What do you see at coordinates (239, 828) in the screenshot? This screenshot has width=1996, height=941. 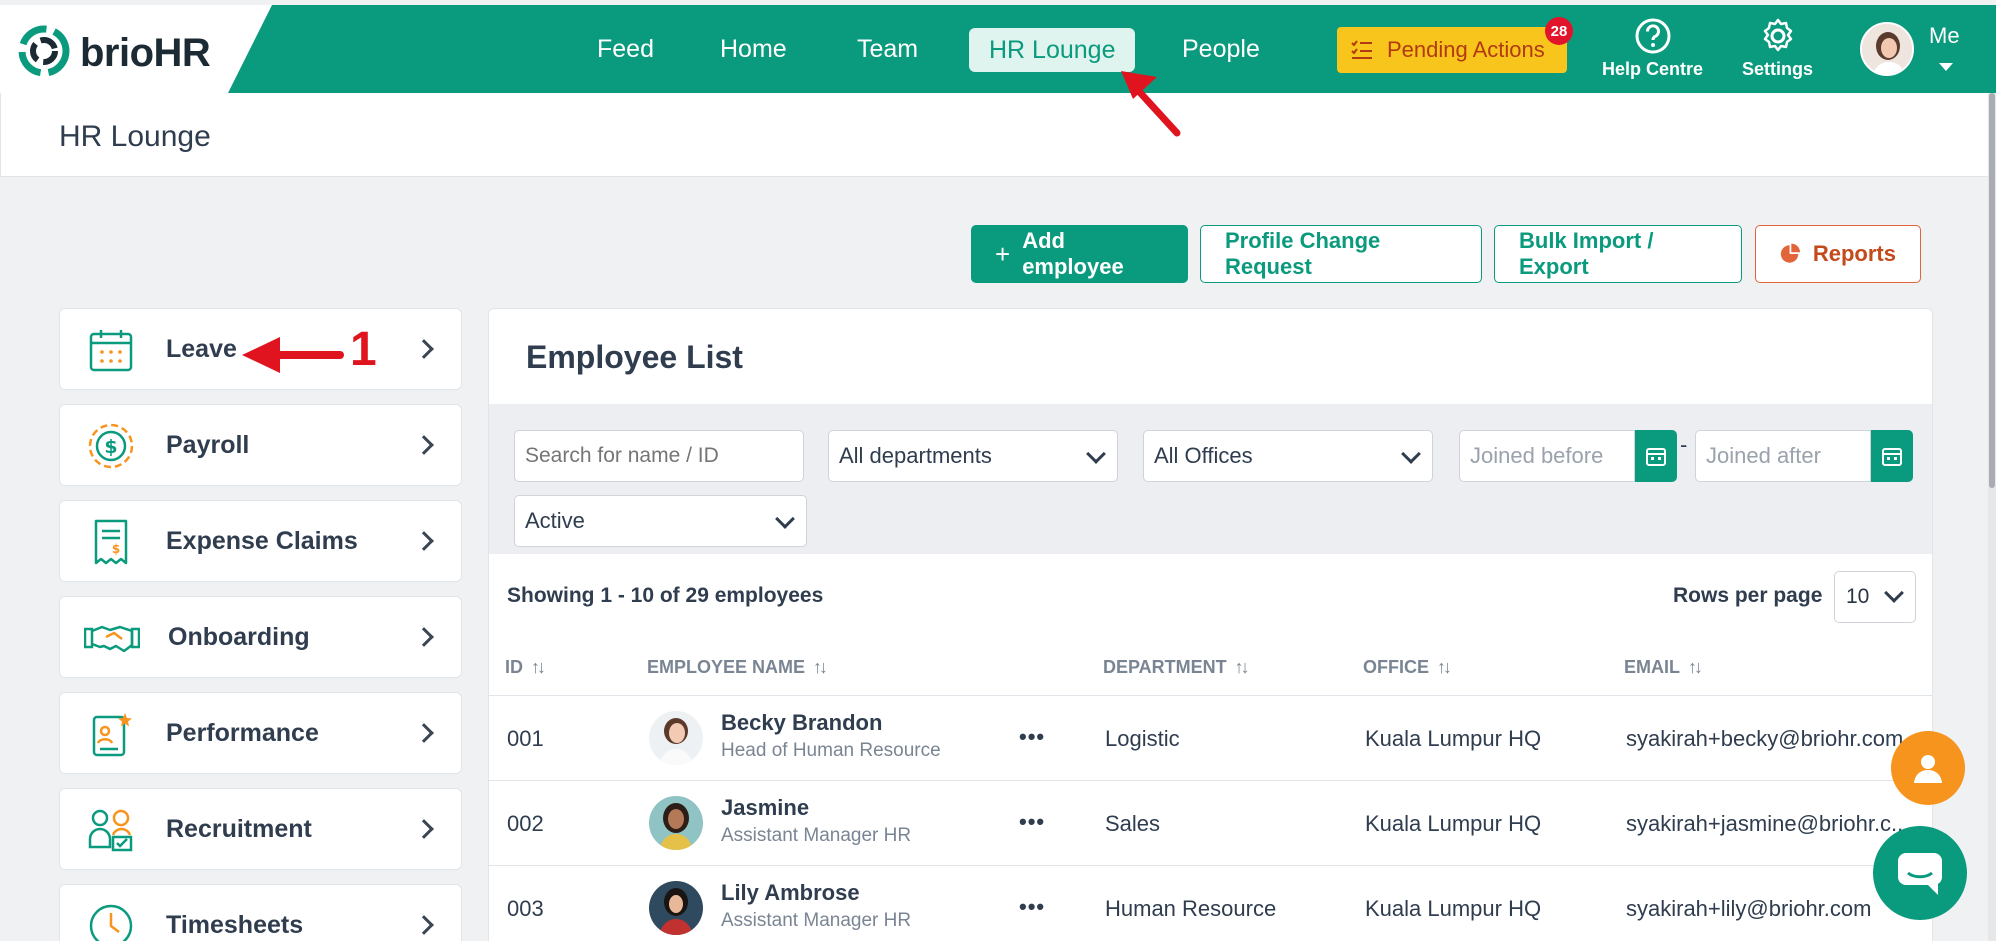 I see `sidebar-item-label: Recruitment` at bounding box center [239, 828].